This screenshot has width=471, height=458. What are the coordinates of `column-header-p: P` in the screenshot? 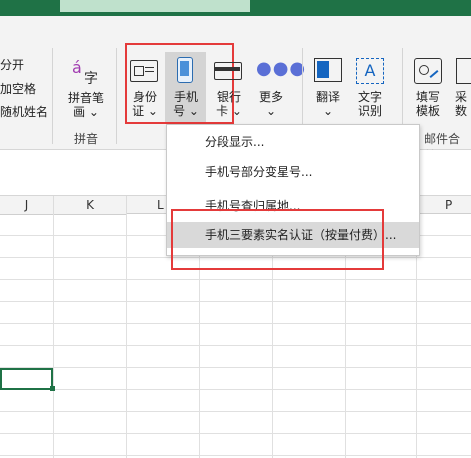 It's located at (444, 205).